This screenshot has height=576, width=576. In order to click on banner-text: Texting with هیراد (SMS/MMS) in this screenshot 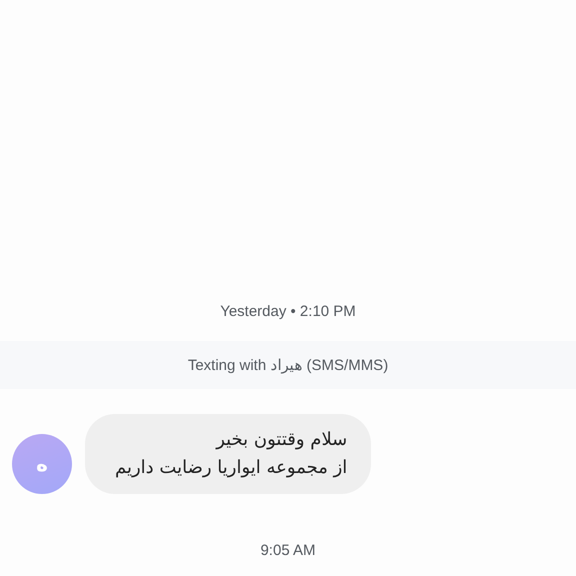, I will do `click(288, 365)`.